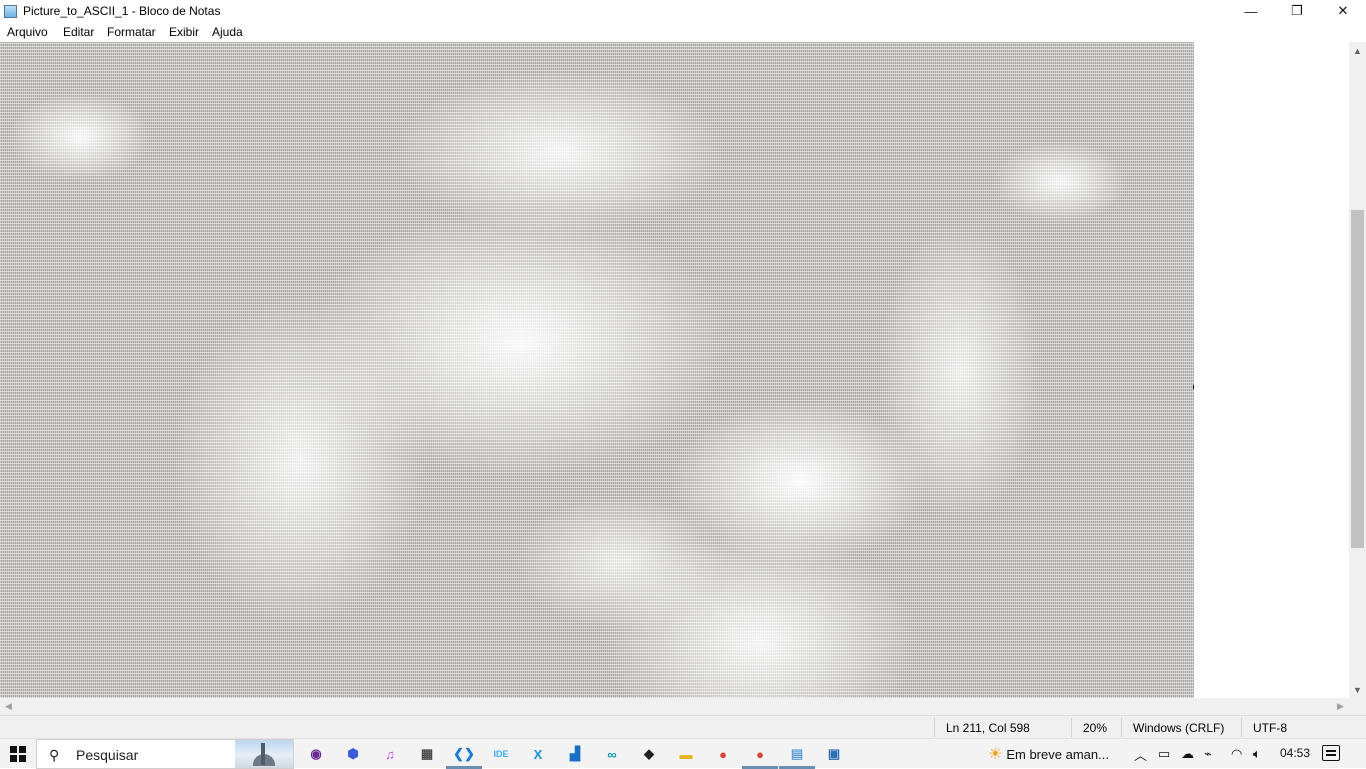  Describe the element at coordinates (131, 32) in the screenshot. I see `menu-formatar: Formatar` at that location.